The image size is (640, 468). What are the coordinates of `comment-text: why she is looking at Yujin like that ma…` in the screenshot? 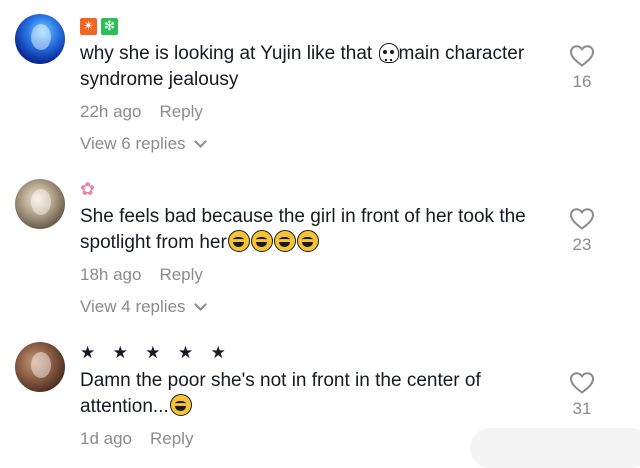 It's located at (302, 66).